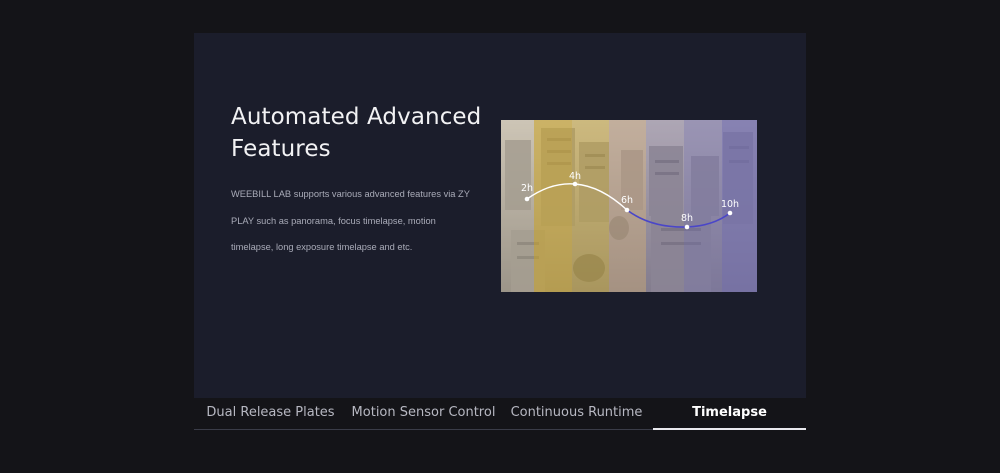 Image resolution: width=1000 pixels, height=473 pixels. Describe the element at coordinates (575, 184) in the screenshot. I see `marker-dot-4h` at that location.